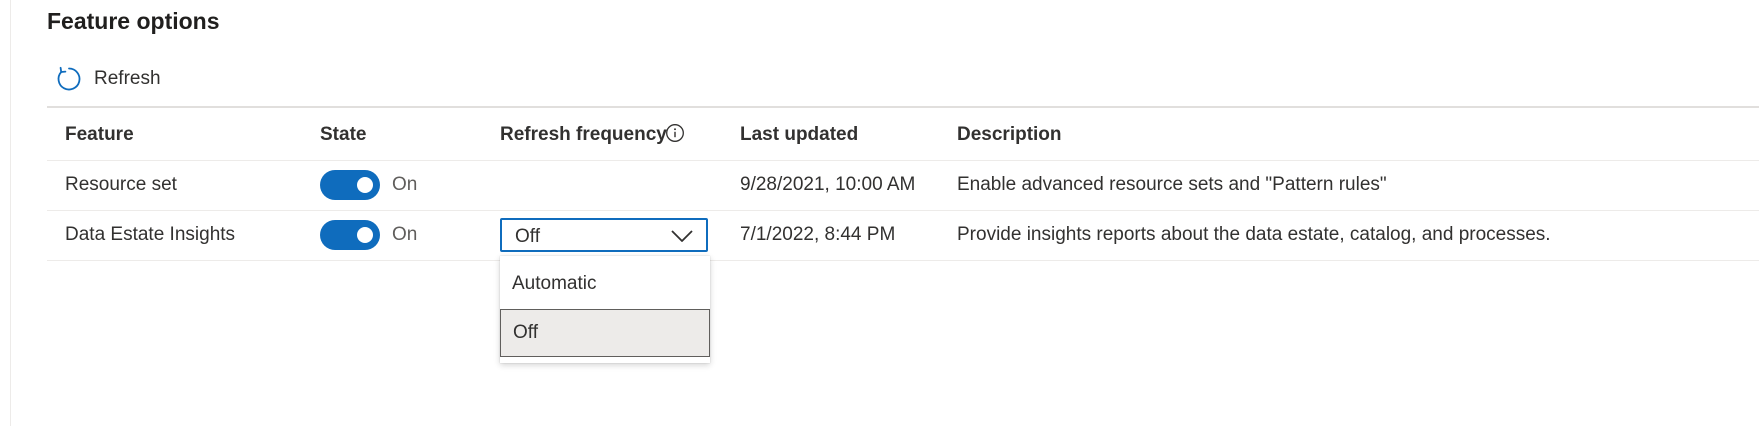 The width and height of the screenshot is (1759, 426). What do you see at coordinates (121, 184) in the screenshot?
I see `feature-name: Resource set` at bounding box center [121, 184].